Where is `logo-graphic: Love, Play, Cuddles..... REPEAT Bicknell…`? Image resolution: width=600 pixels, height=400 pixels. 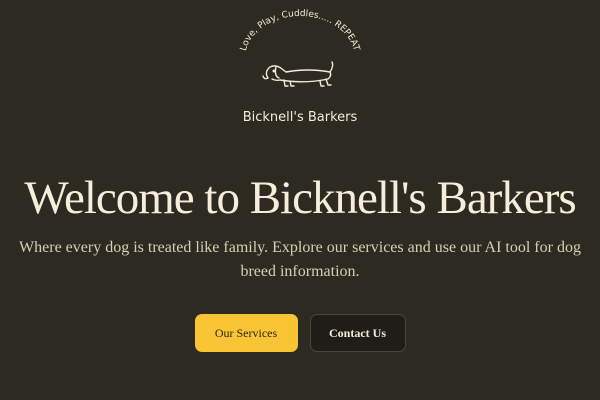
logo-graphic: Love, Play, Cuddles..... REPEAT Bicknell… is located at coordinates (300, 67).